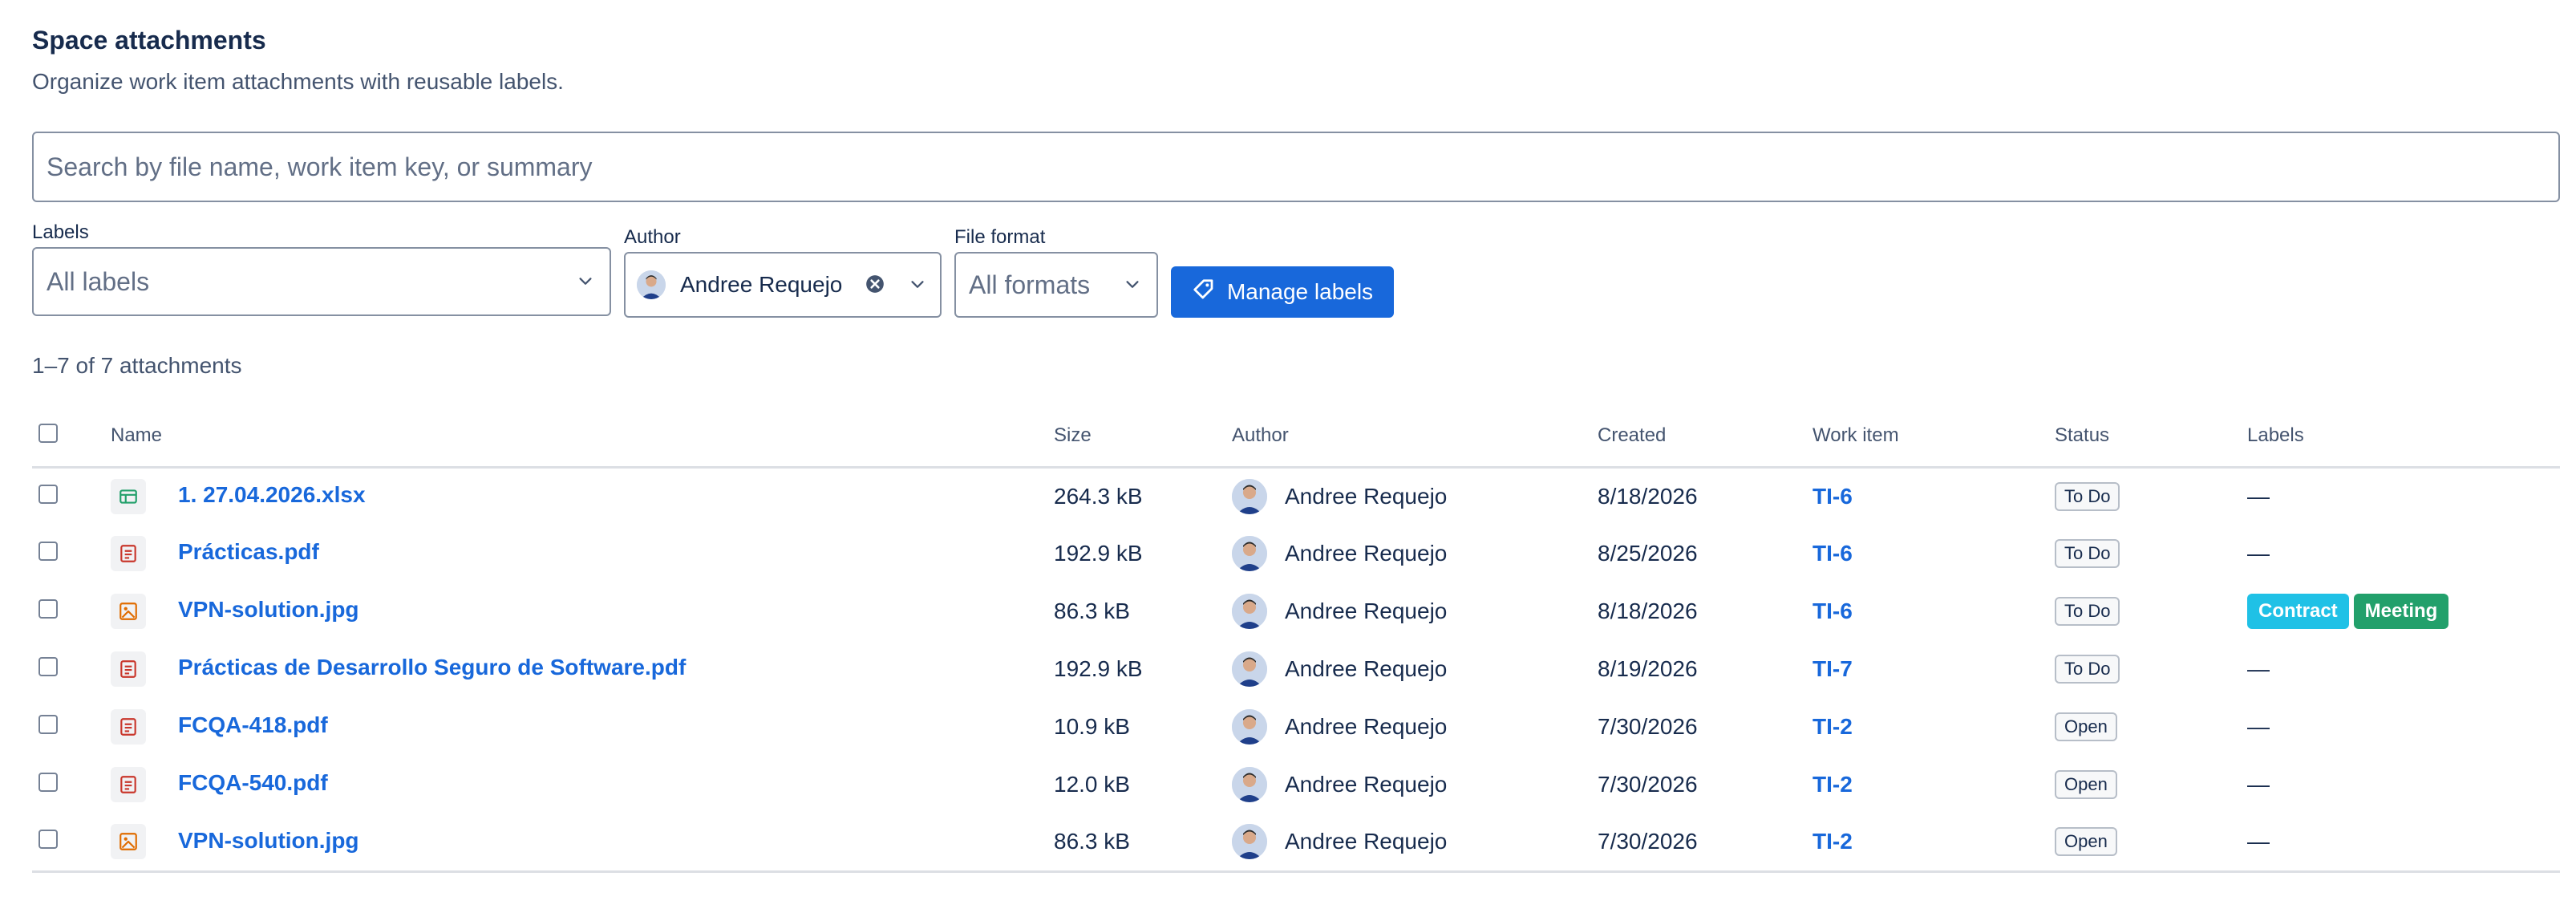  I want to click on label-chip: Meeting, so click(2401, 612).